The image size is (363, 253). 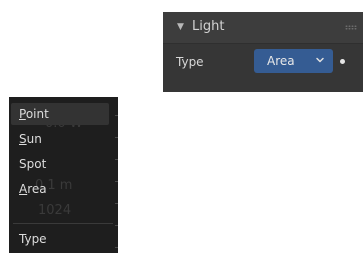 What do you see at coordinates (342, 61) in the screenshot?
I see `keyframe-dot-icon` at bounding box center [342, 61].